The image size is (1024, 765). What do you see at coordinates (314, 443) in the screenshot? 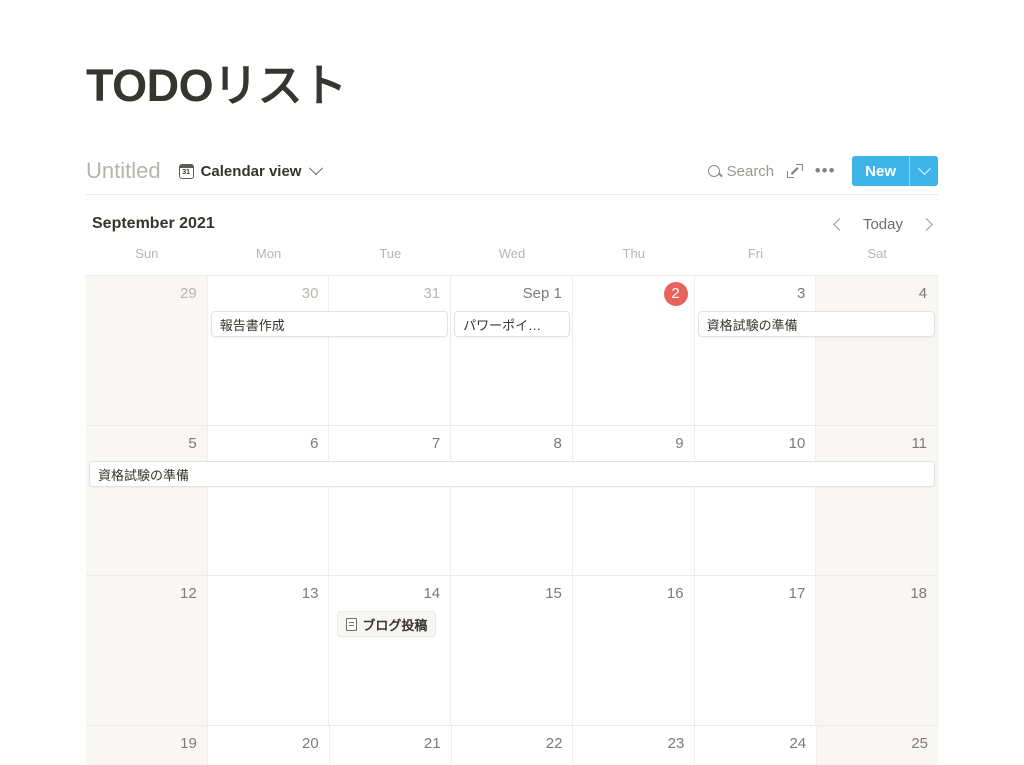
I see `day-number: 6` at bounding box center [314, 443].